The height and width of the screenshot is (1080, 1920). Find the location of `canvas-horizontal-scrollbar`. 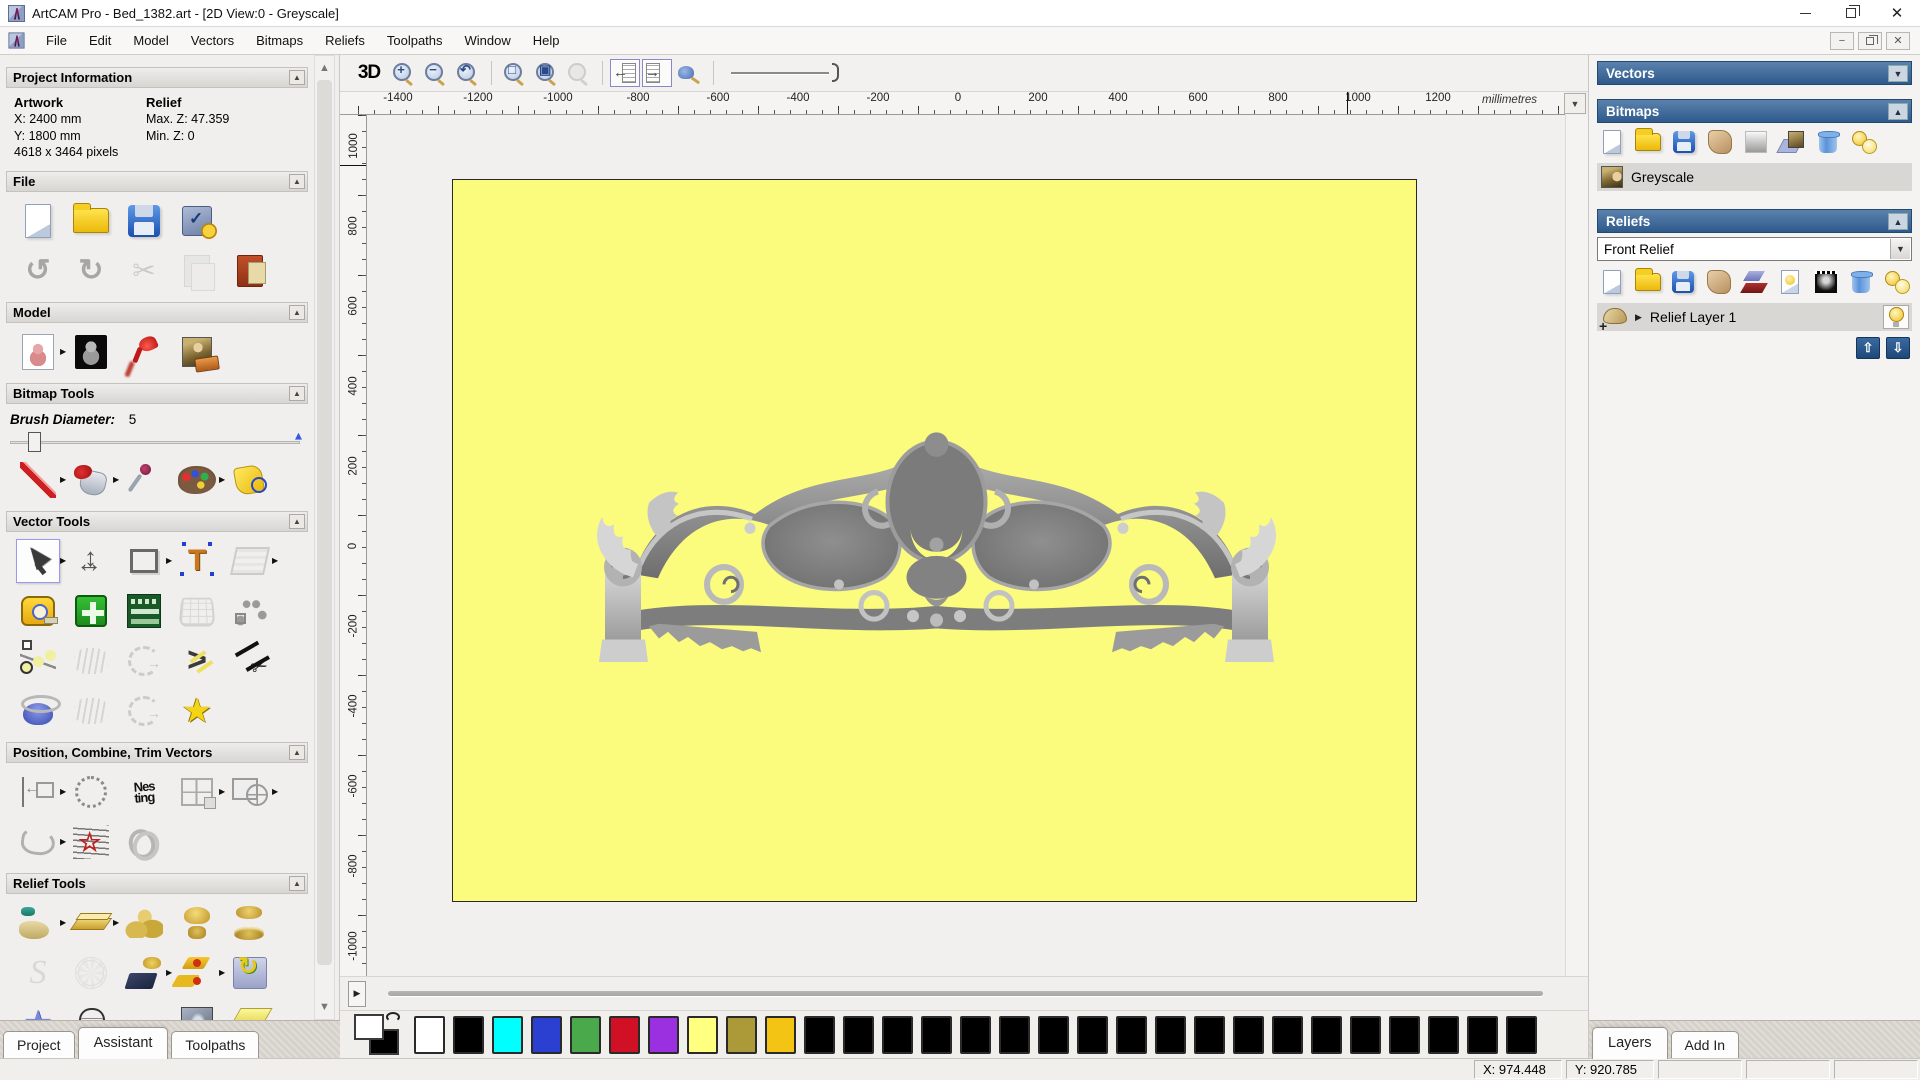

canvas-horizontal-scrollbar is located at coordinates (965, 993).